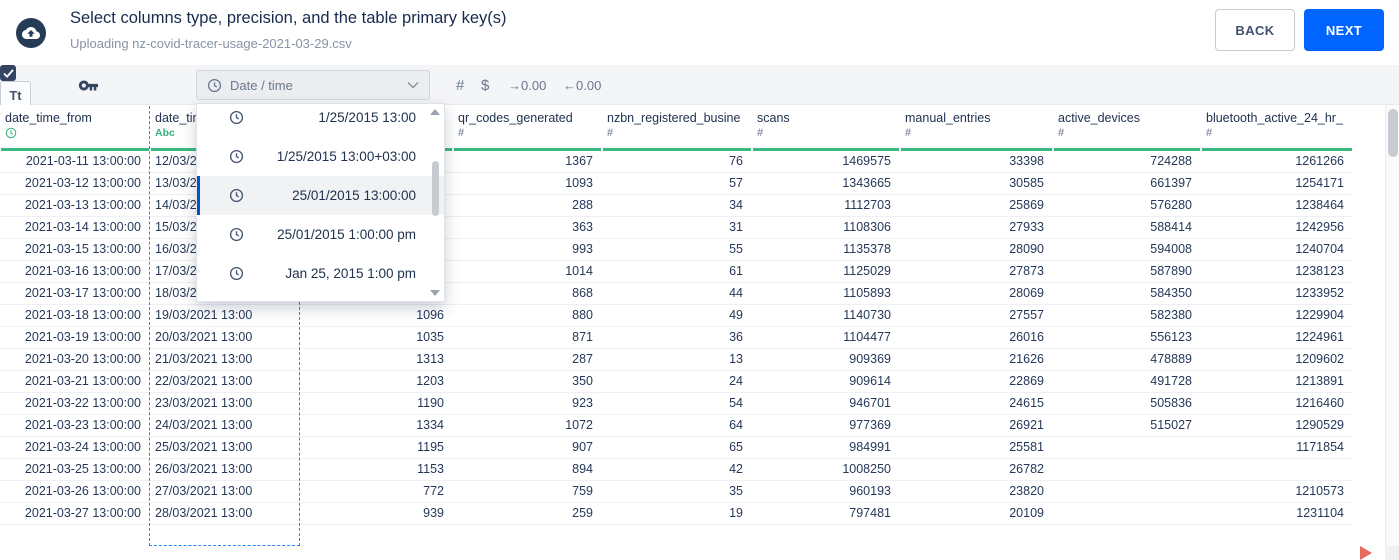  I want to click on column-name: qr_codes_generated, so click(515, 118).